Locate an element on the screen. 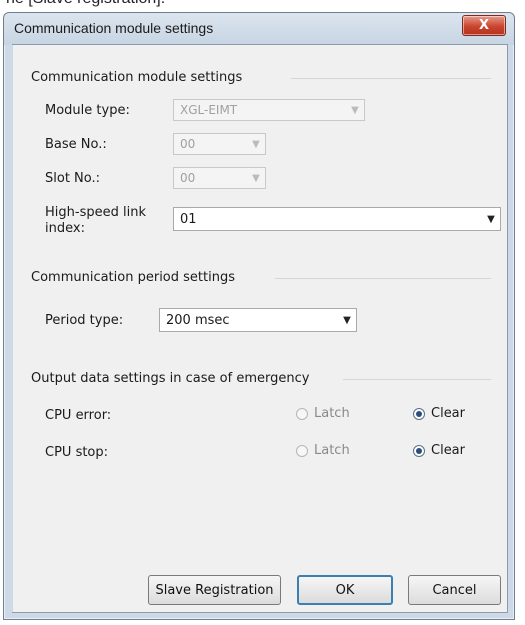  cpu-error-label: CPU error: is located at coordinates (78, 415).